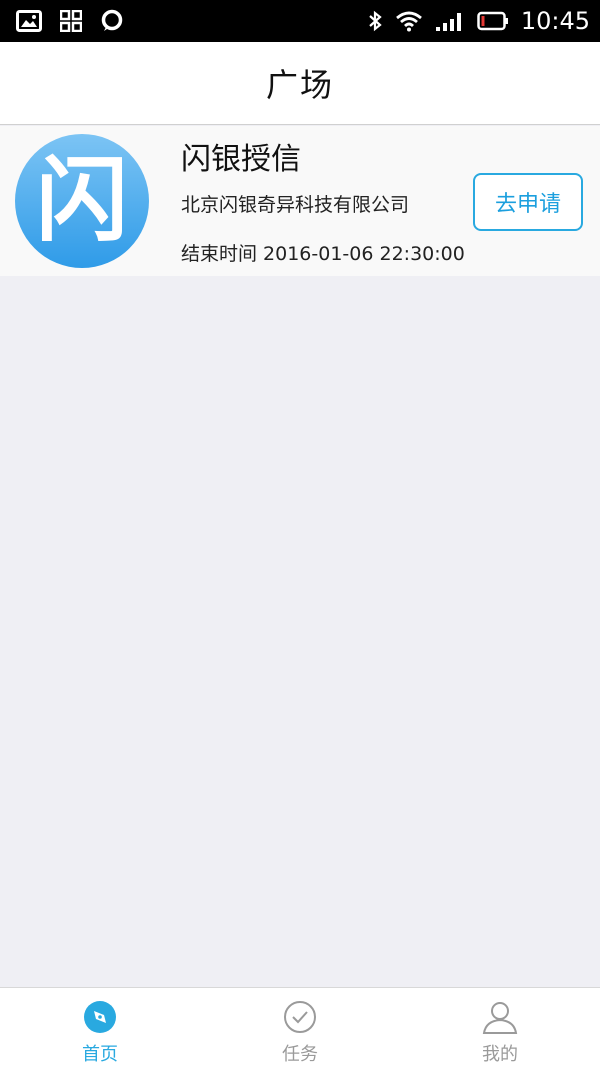 The image size is (600, 1067). Describe the element at coordinates (112, 20) in the screenshot. I see `chat-icon` at that location.